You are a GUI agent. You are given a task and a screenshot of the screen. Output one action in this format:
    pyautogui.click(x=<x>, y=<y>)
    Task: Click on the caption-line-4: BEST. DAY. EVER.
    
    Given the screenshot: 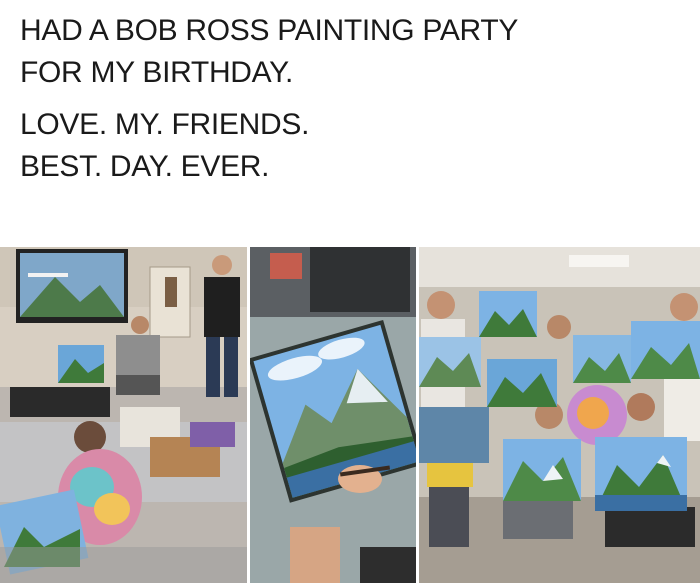 What is the action you would take?
    pyautogui.click(x=145, y=166)
    